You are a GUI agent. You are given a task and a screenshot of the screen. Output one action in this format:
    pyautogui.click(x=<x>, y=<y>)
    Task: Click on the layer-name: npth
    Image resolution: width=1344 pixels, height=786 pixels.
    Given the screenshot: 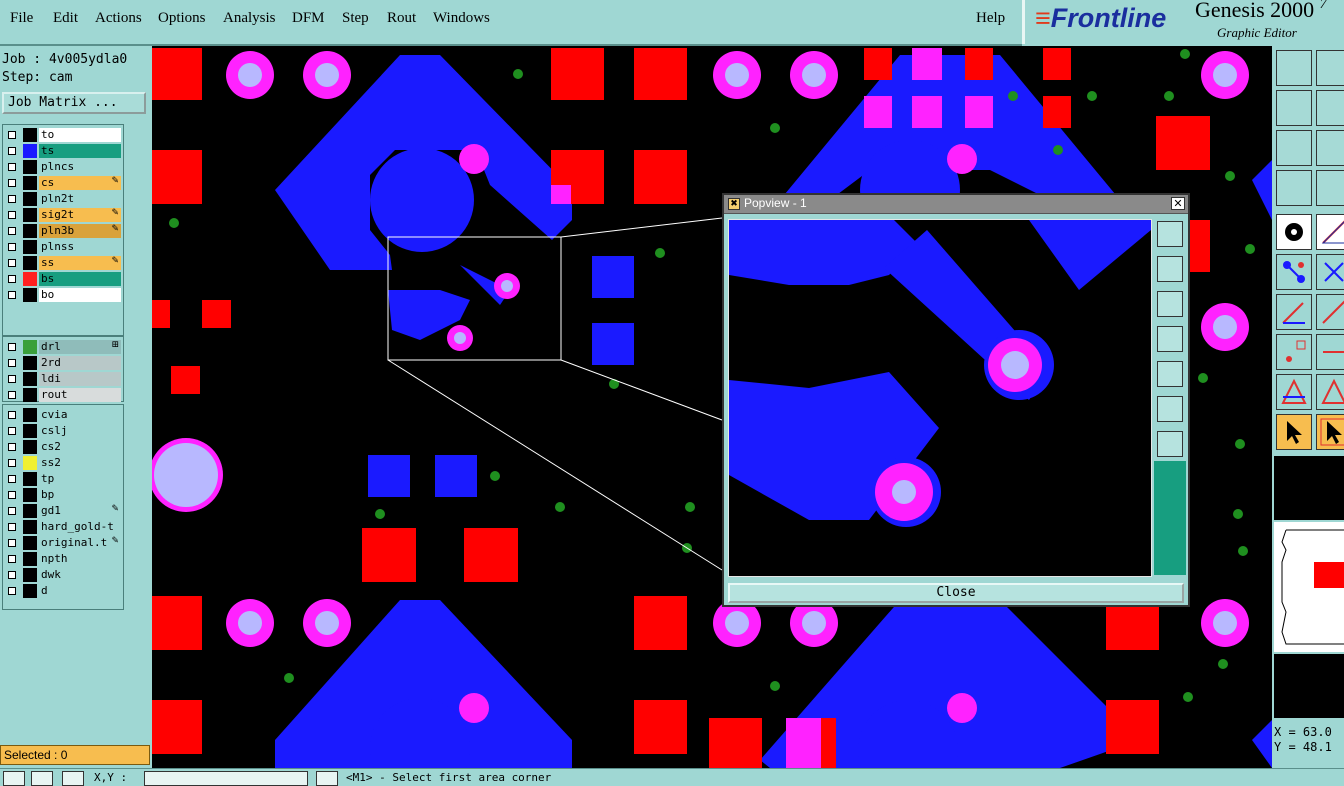 What is the action you would take?
    pyautogui.click(x=80, y=559)
    